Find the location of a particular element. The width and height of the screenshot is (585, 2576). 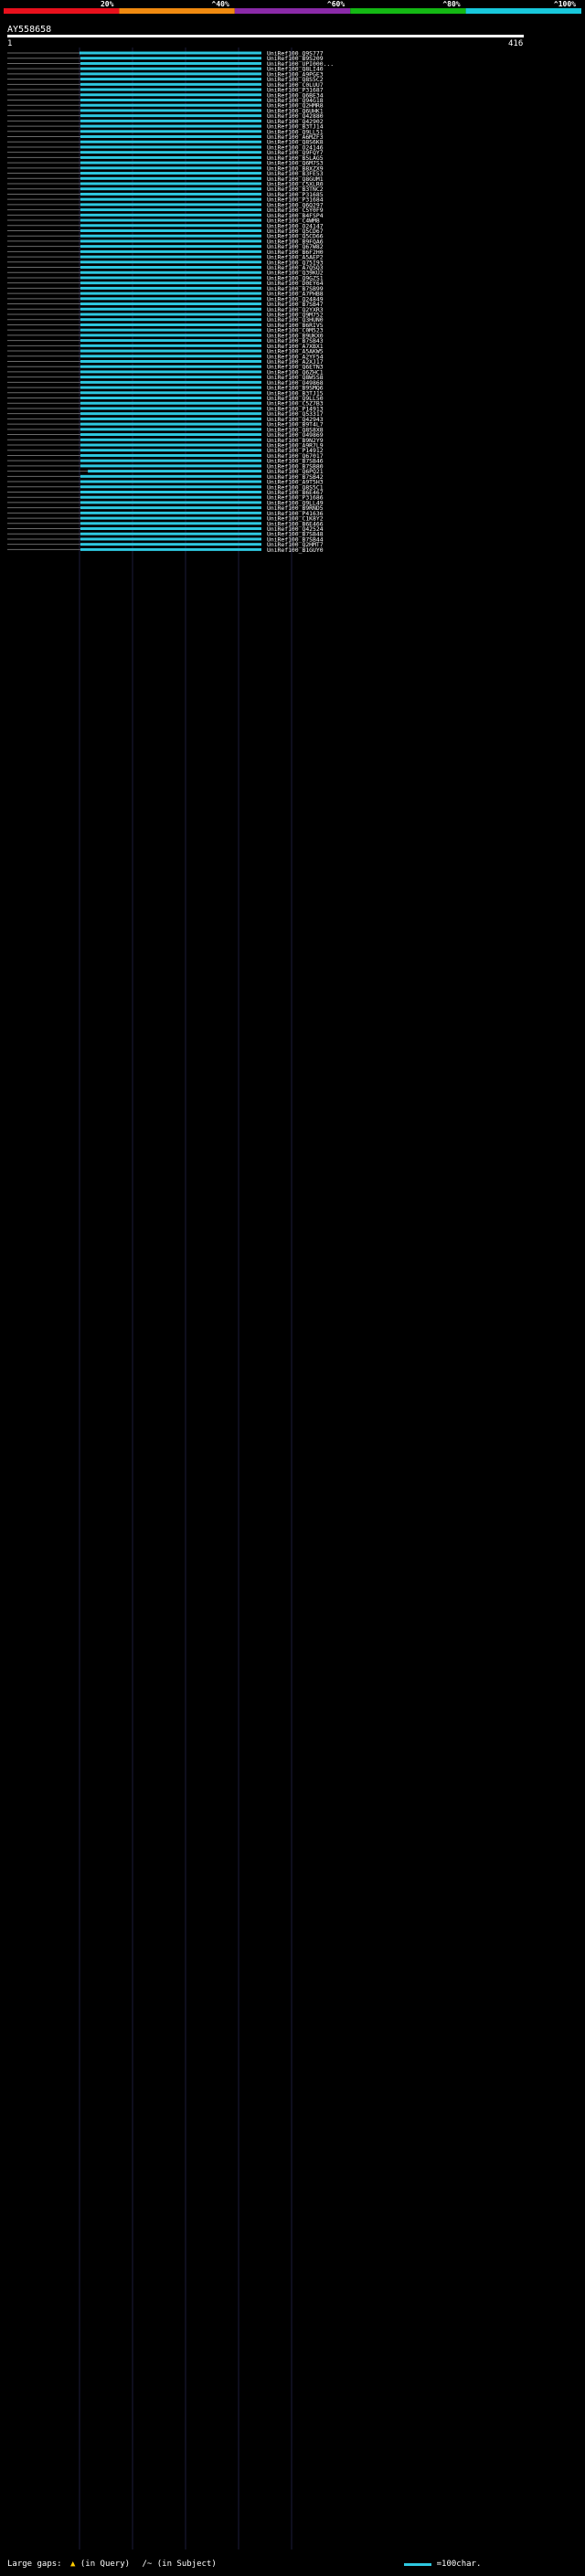

hit-row: UniRef100_B1GUY0 is located at coordinates (165, 550).